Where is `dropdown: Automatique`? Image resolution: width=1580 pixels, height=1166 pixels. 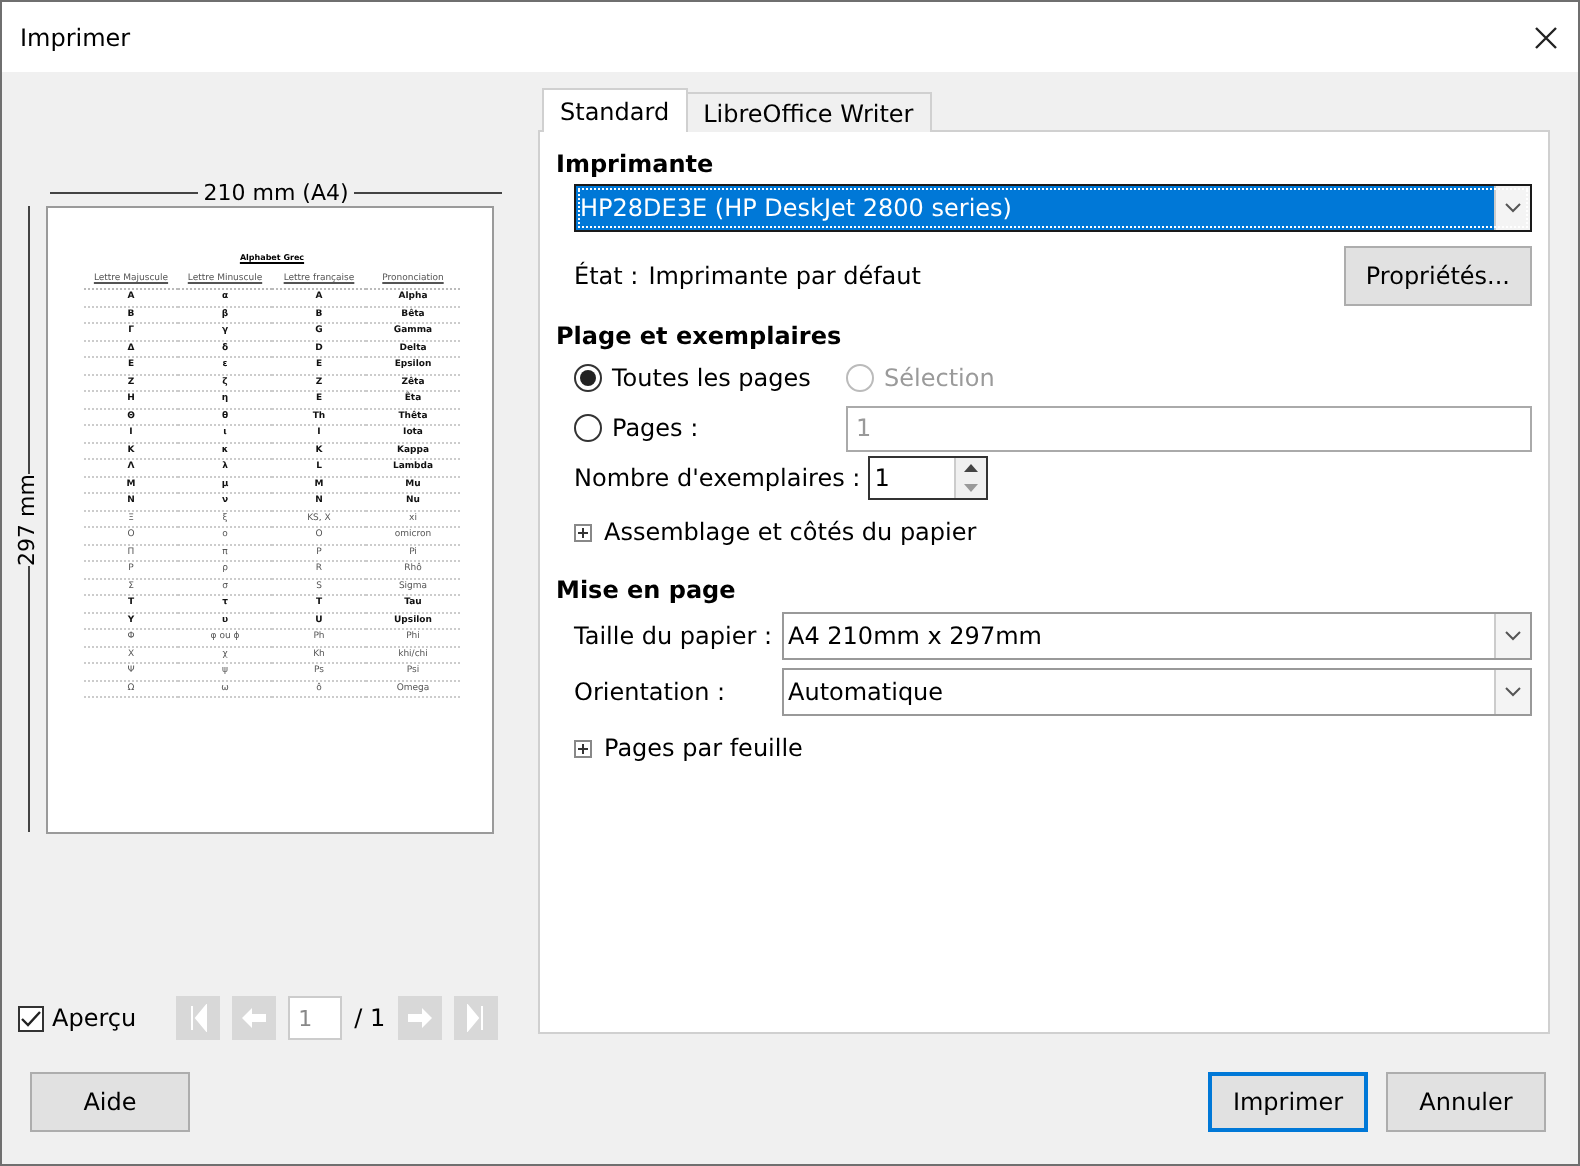 dropdown: Automatique is located at coordinates (1157, 692).